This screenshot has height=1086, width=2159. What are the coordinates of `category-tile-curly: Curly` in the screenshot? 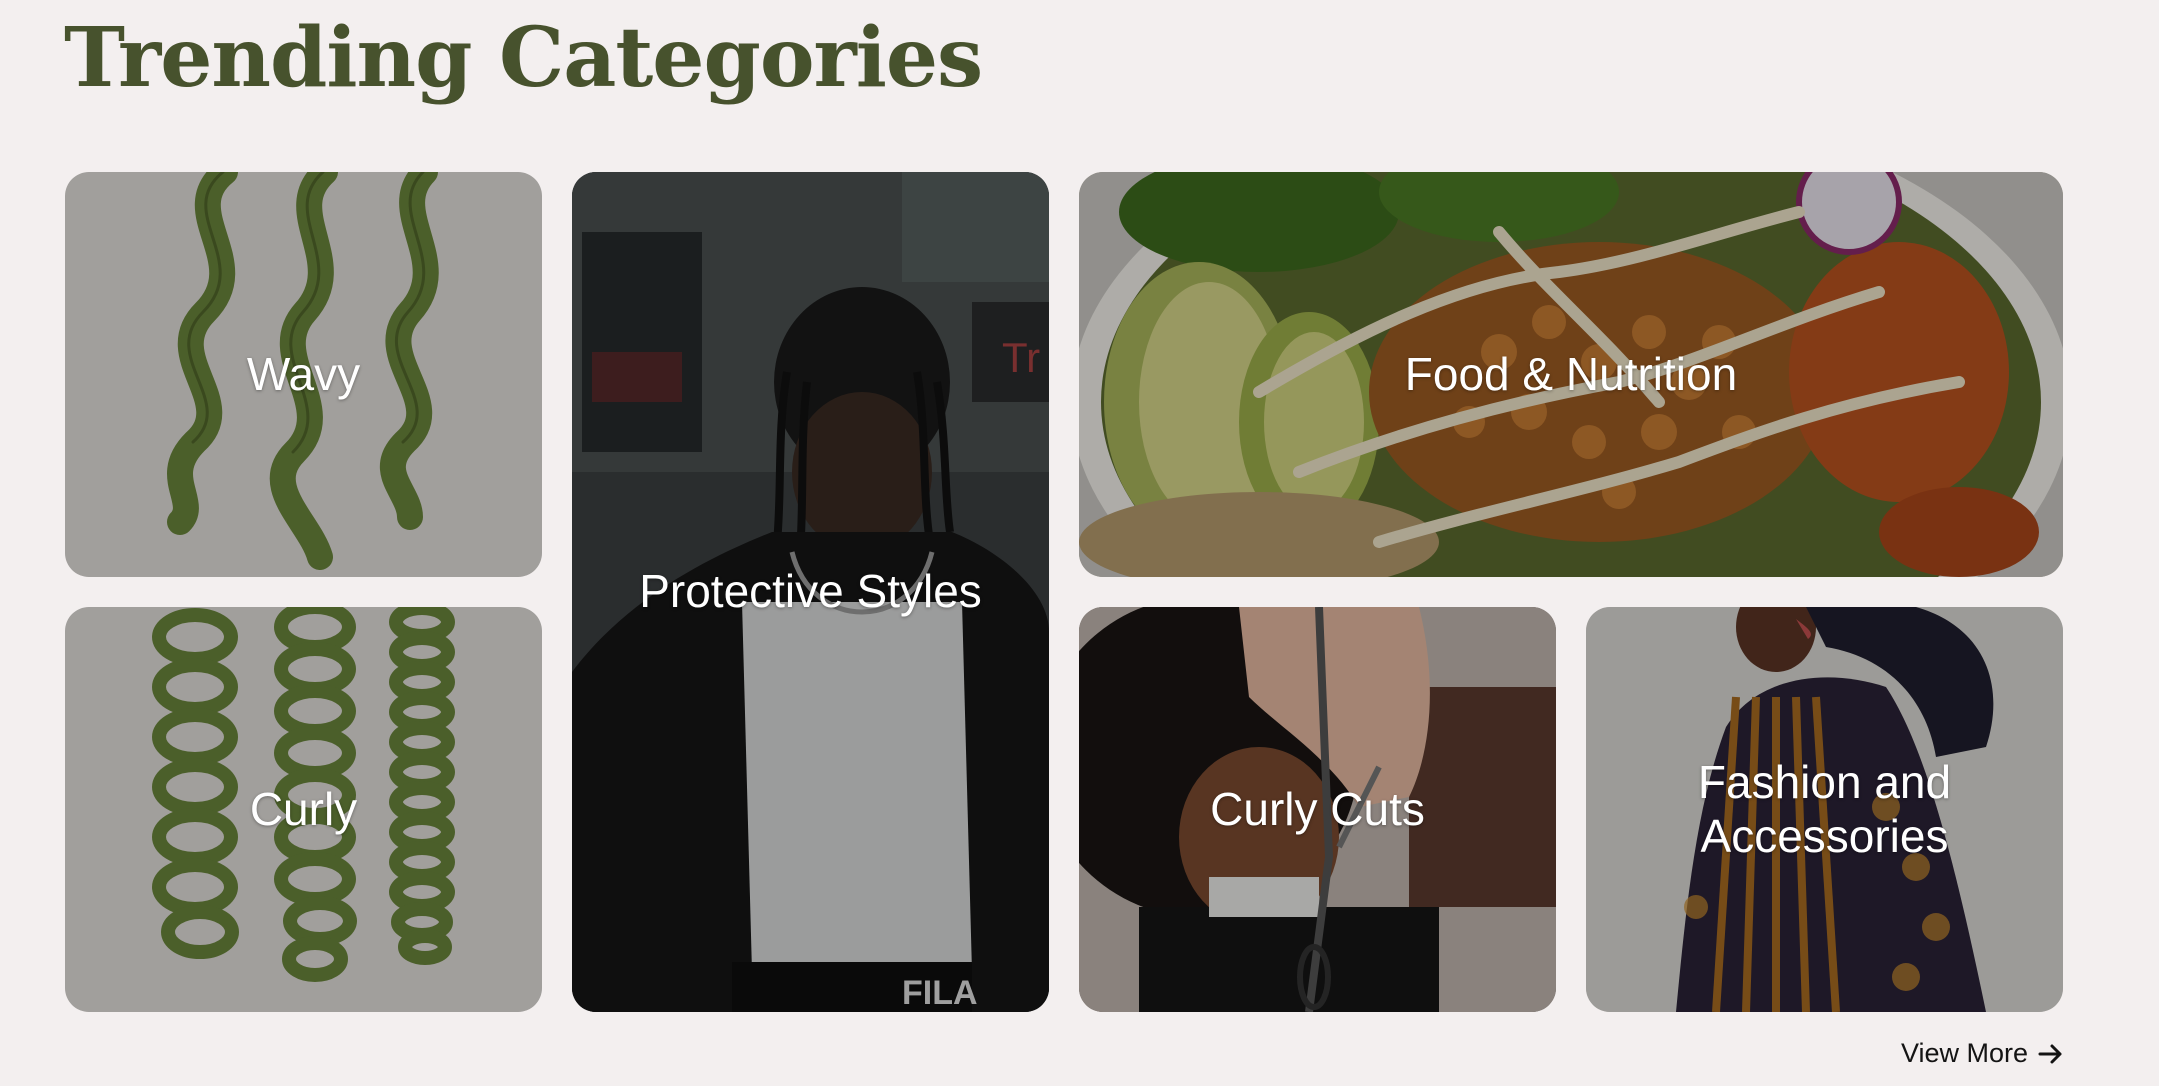 It's located at (303, 809).